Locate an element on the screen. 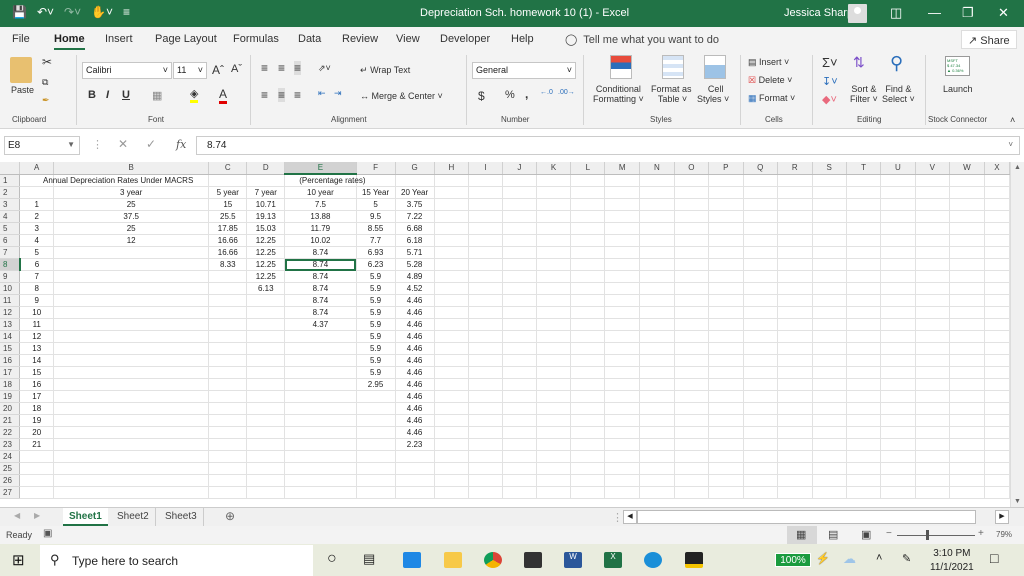  cell-t17 is located at coordinates (864, 372).